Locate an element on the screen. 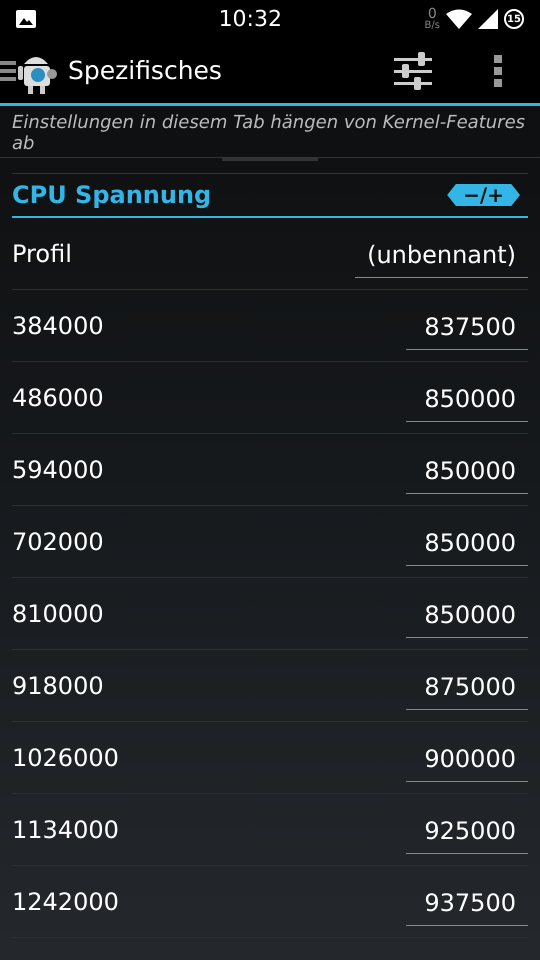 The width and height of the screenshot is (540, 960). row-label: 810000 is located at coordinates (58, 614).